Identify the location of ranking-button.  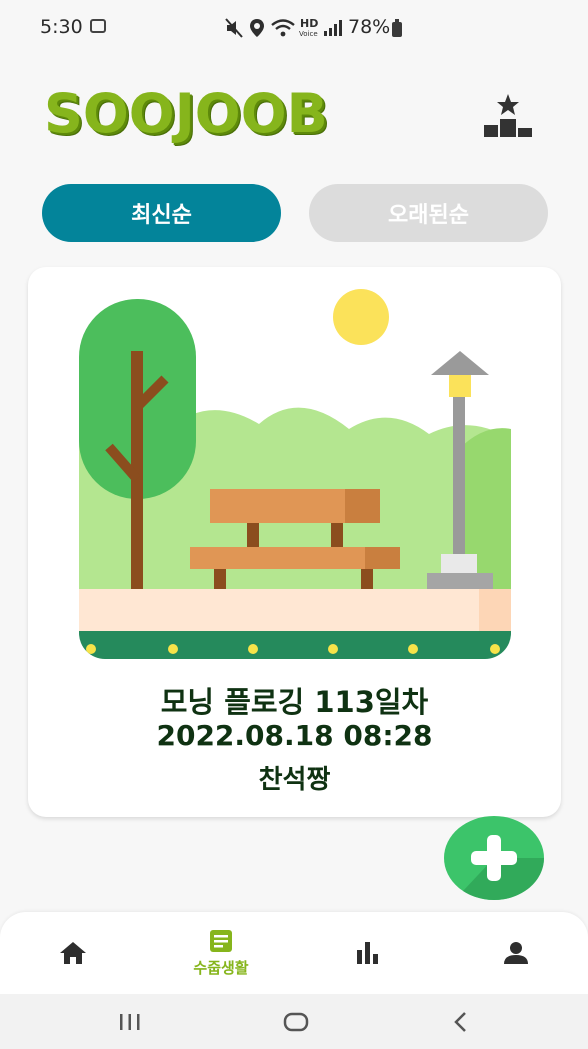
(508, 116).